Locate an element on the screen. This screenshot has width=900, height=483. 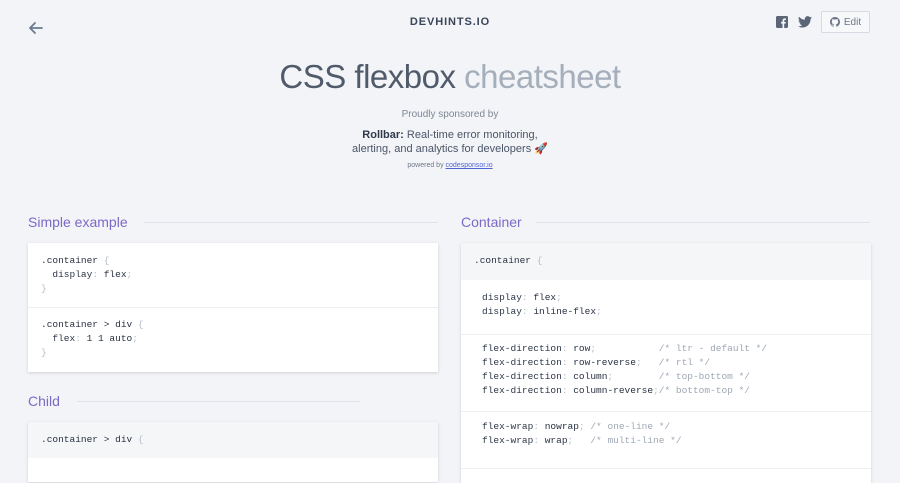
code-card-child: .container > div { is located at coordinates (233, 452).